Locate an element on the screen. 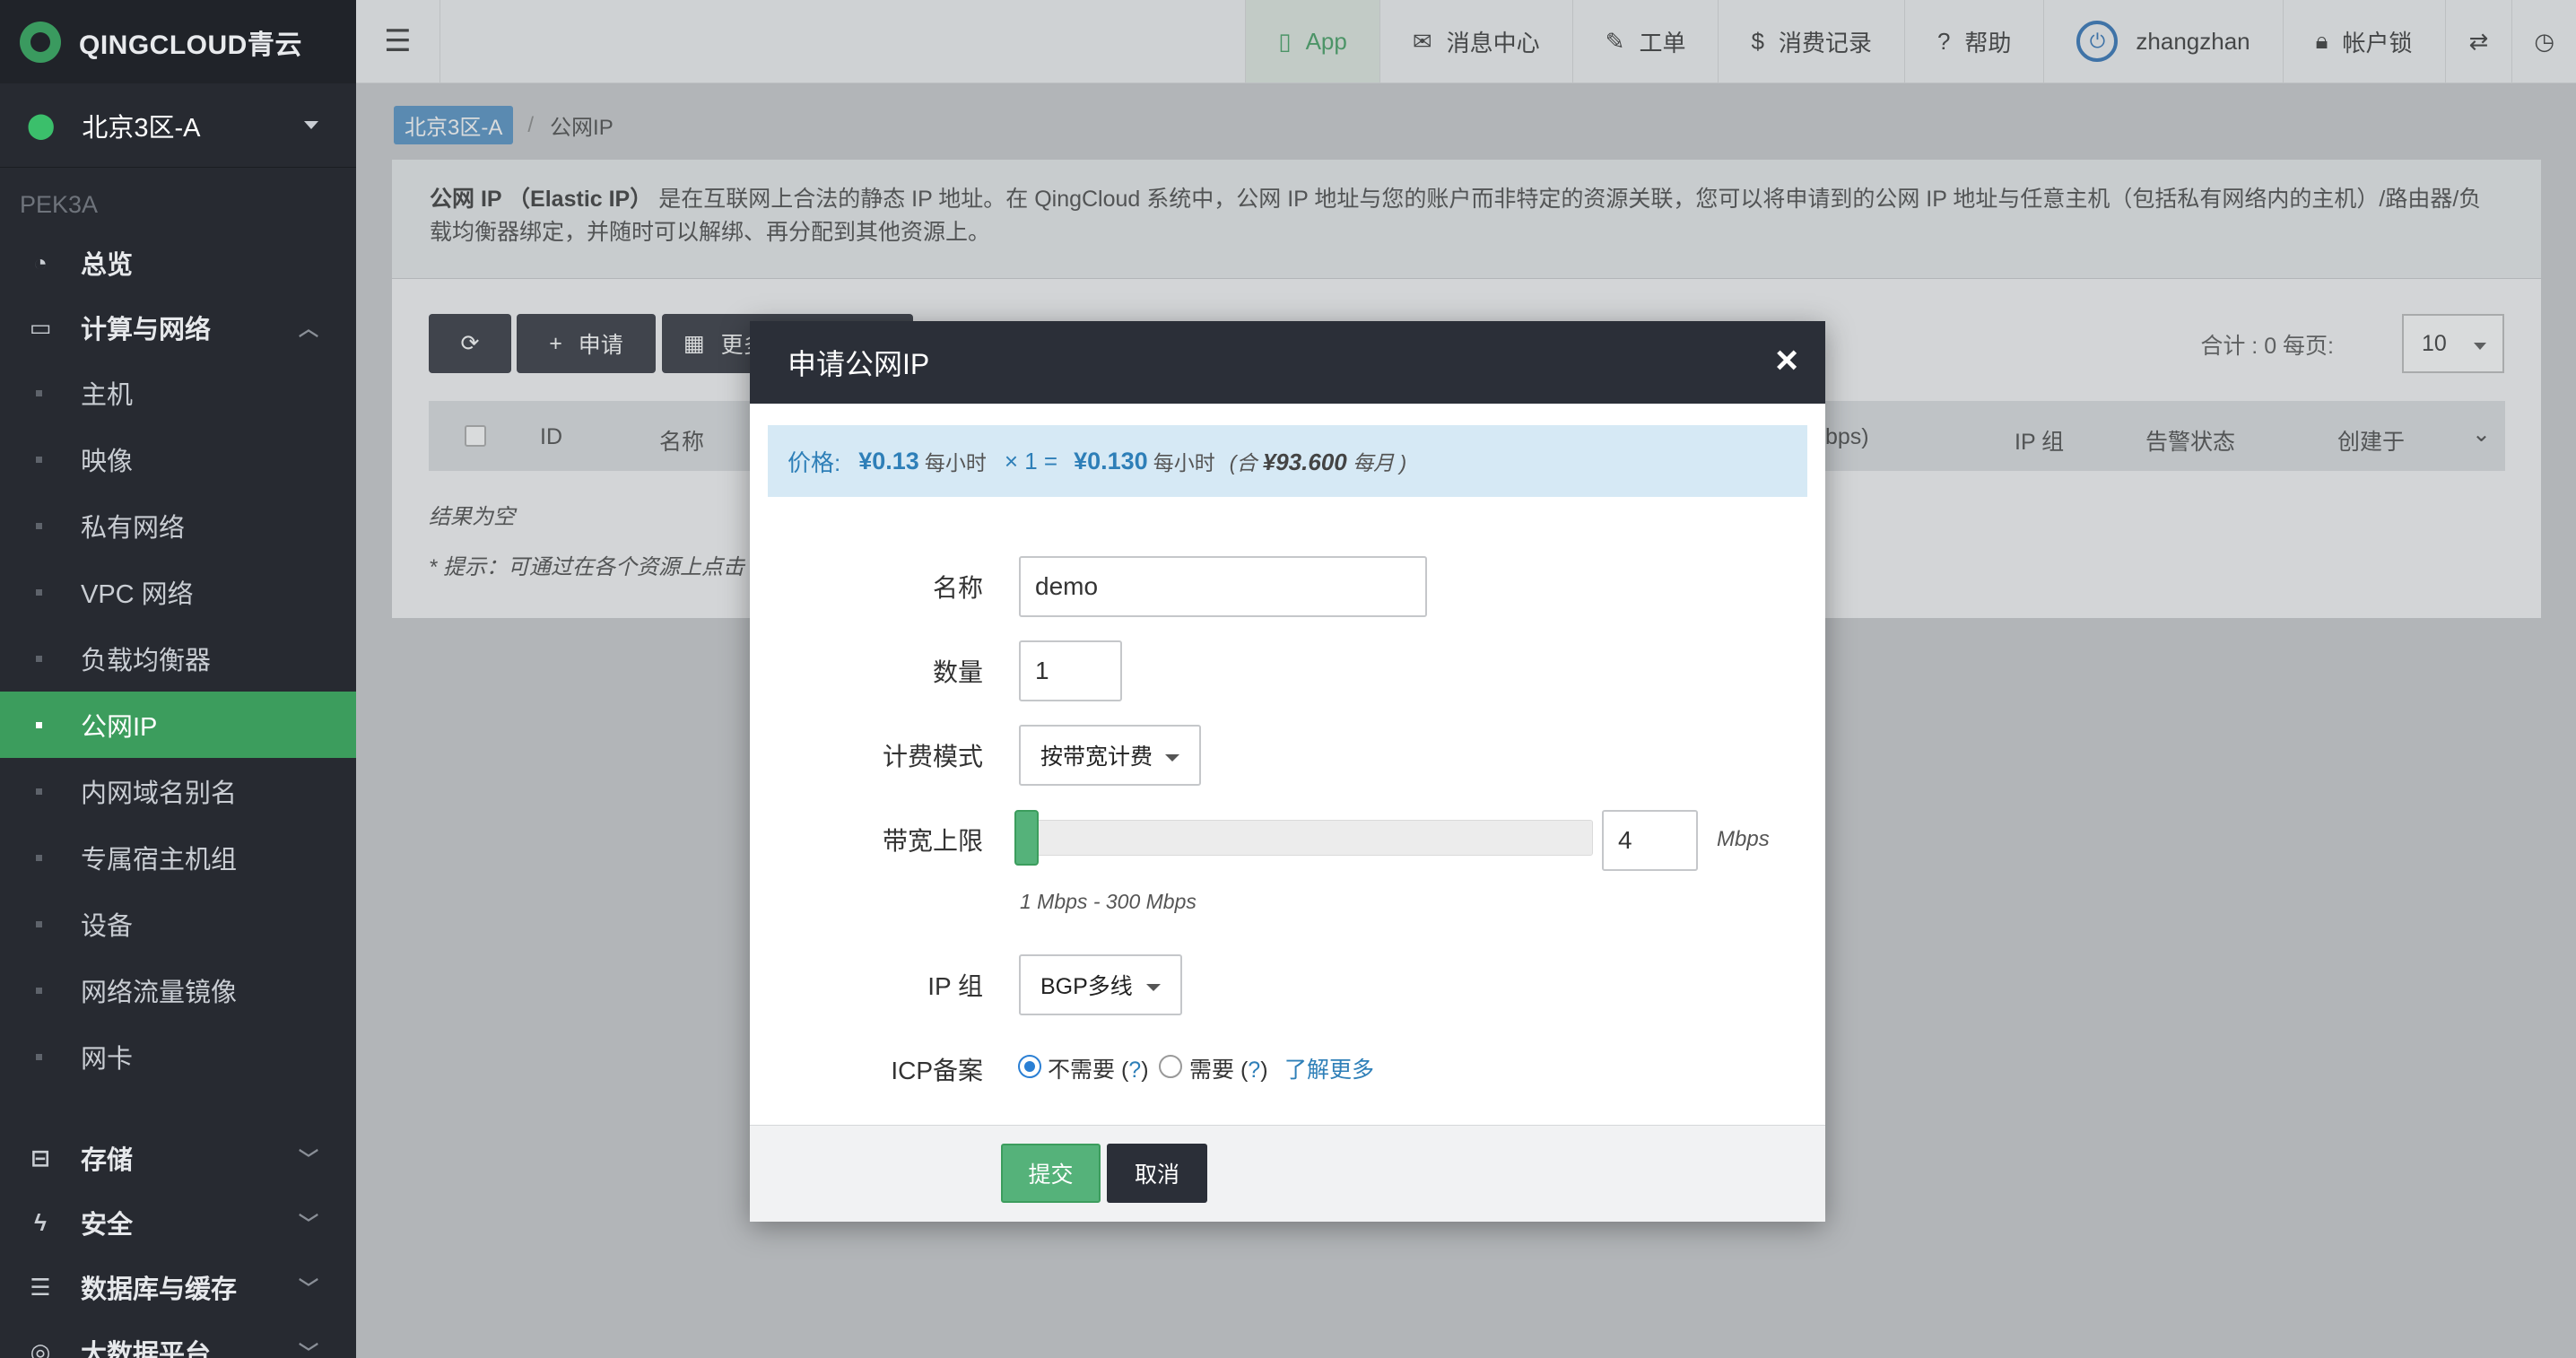 The width and height of the screenshot is (2576, 1358). region-selector: ⬤ 北京3区-A is located at coordinates (178, 126).